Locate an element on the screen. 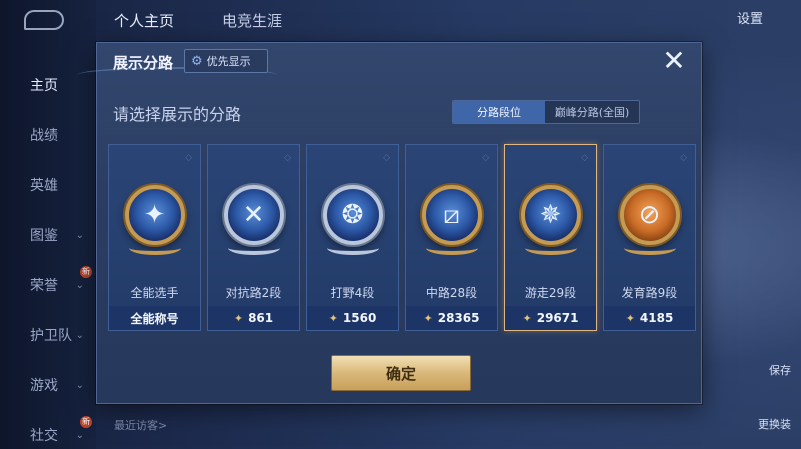  lane-card-mid: ◇ ⧄ 中路28段 ✦ 28365 is located at coordinates (451, 237).